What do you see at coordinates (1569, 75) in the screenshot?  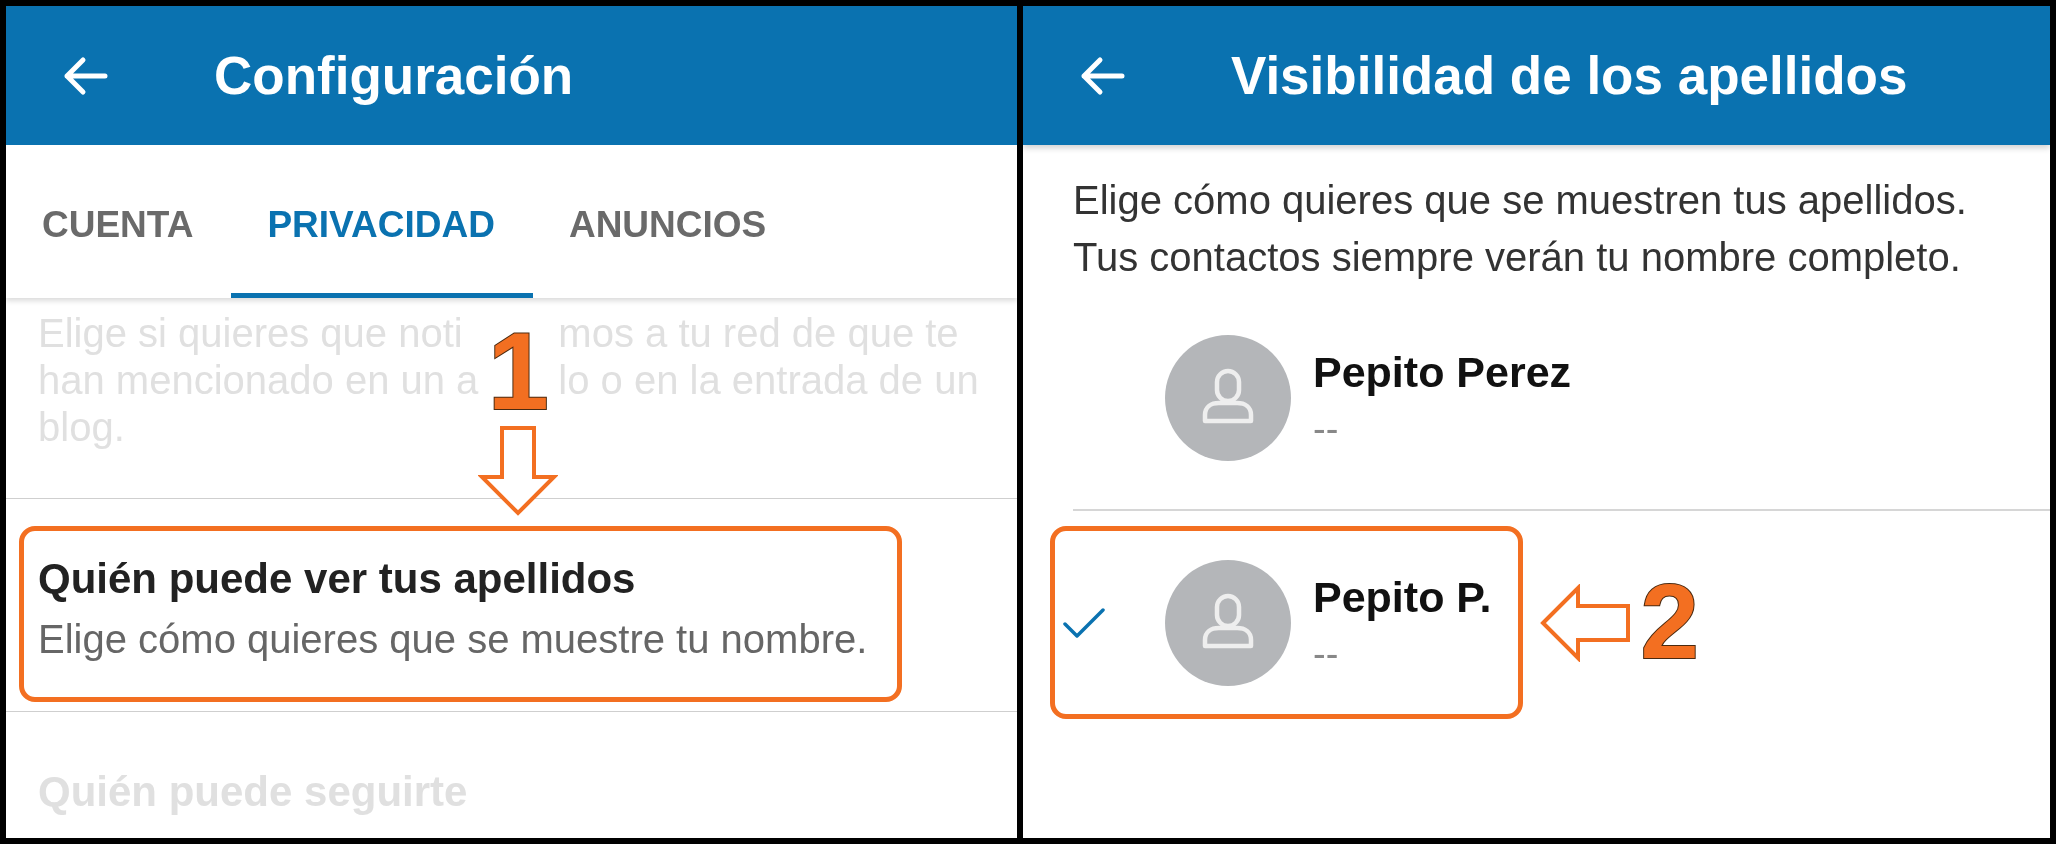 I see `screen-title: Visibilidad de los apellidos` at bounding box center [1569, 75].